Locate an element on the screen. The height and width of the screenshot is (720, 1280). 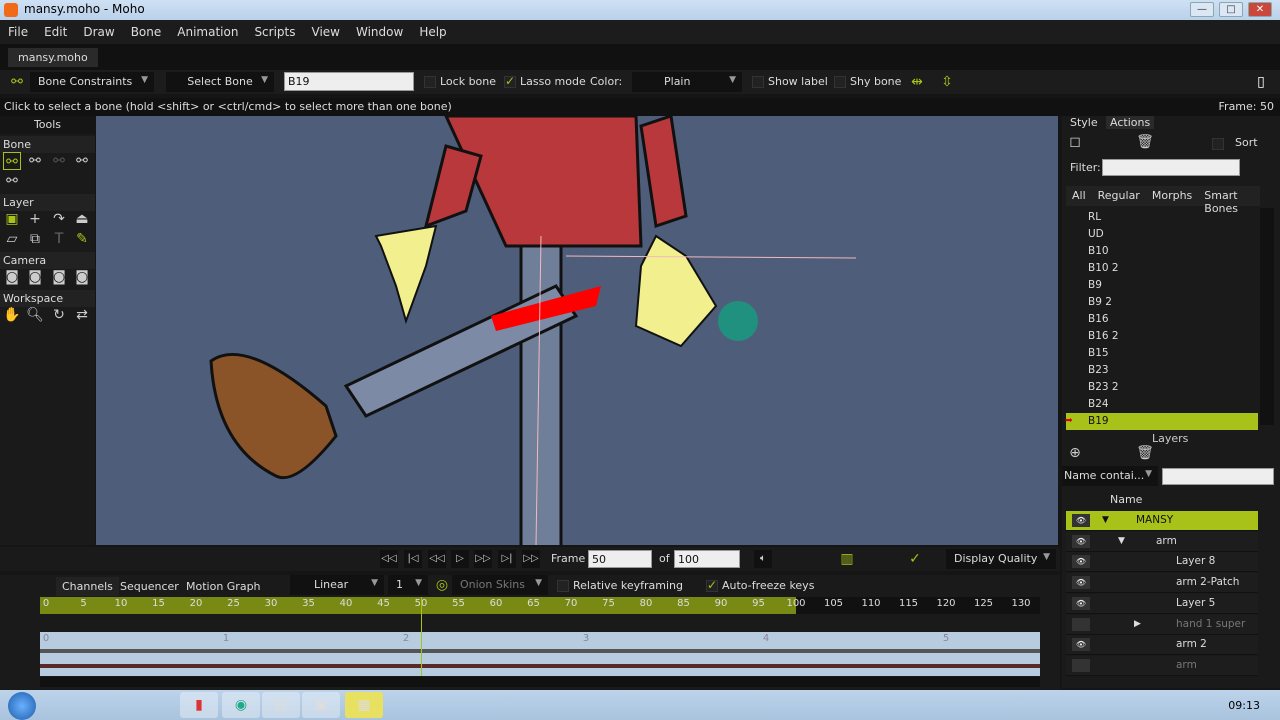
tab-motion-graph: Motion Graph is located at coordinates (223, 586).